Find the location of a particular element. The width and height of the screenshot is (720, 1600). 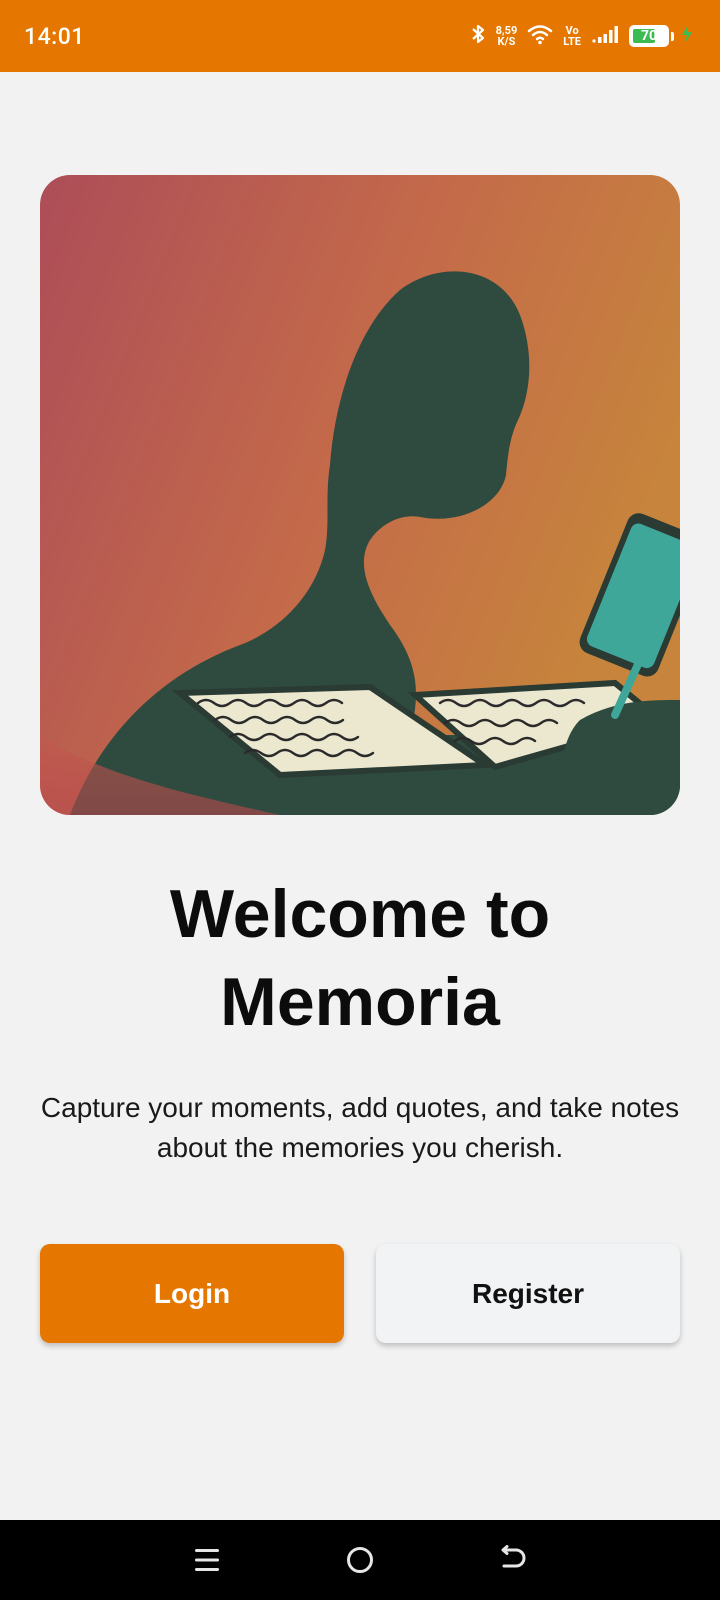

bluetooth-icon is located at coordinates (478, 36).